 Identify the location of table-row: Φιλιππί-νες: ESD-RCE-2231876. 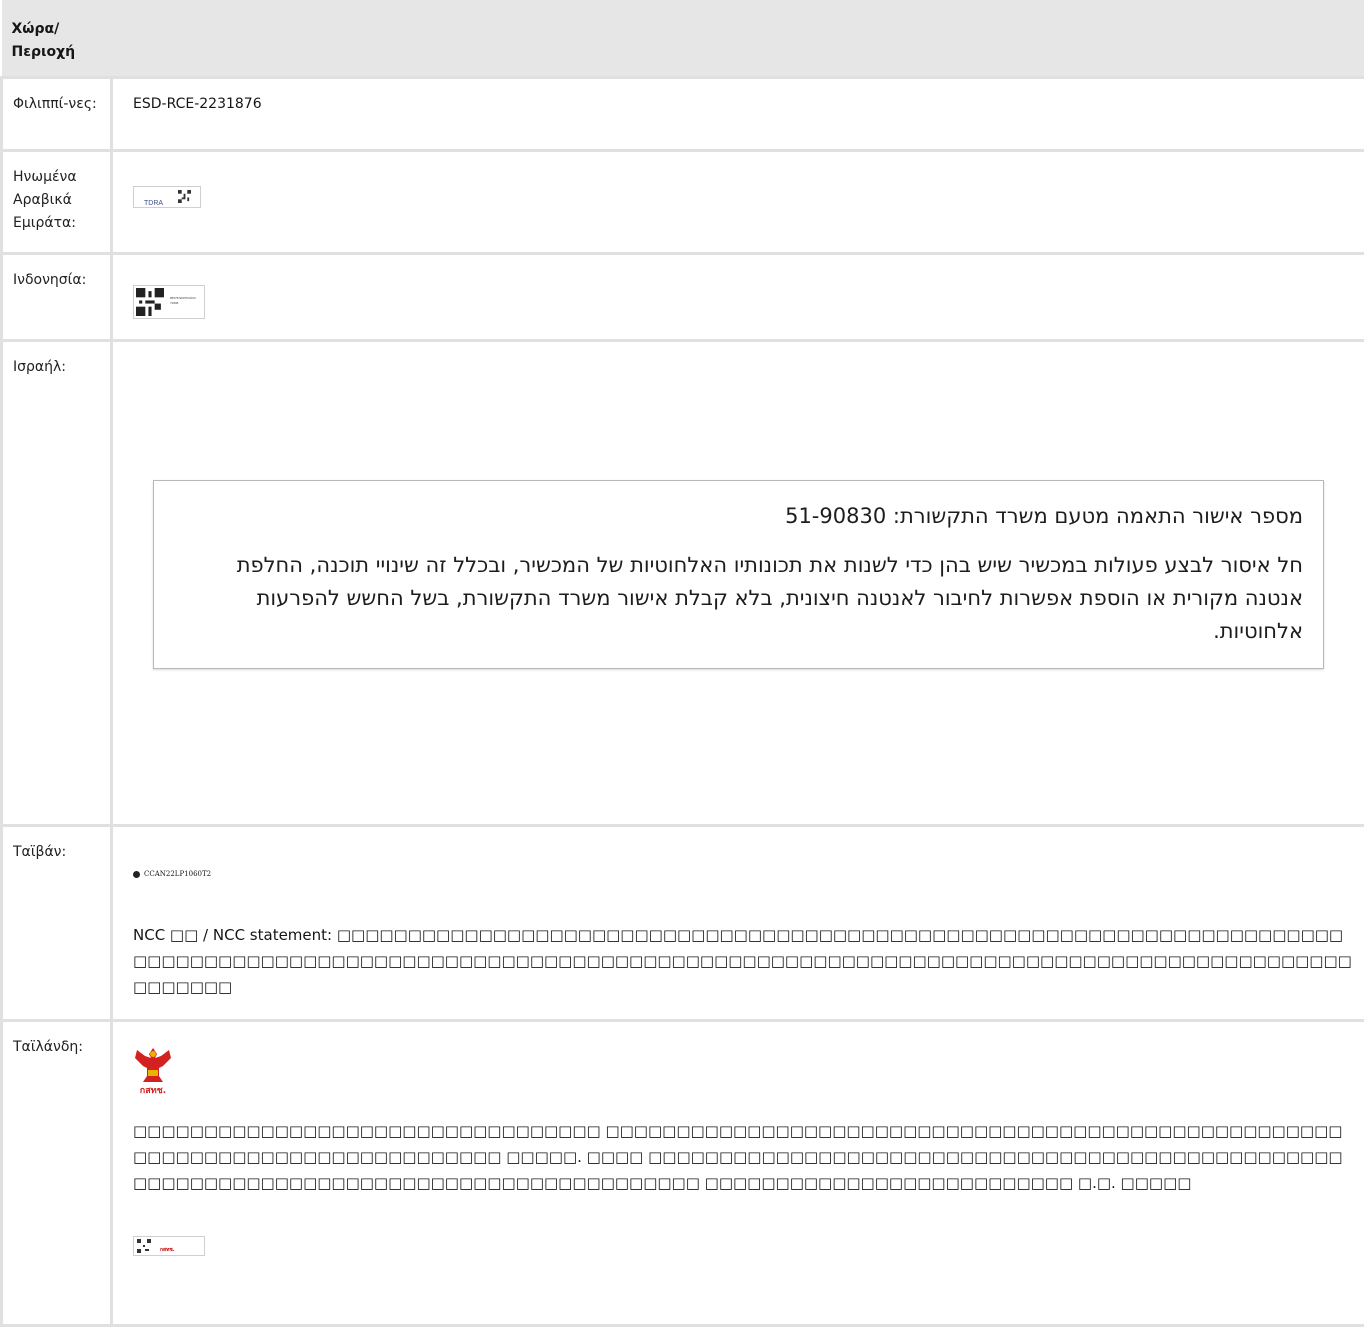
(682, 114).